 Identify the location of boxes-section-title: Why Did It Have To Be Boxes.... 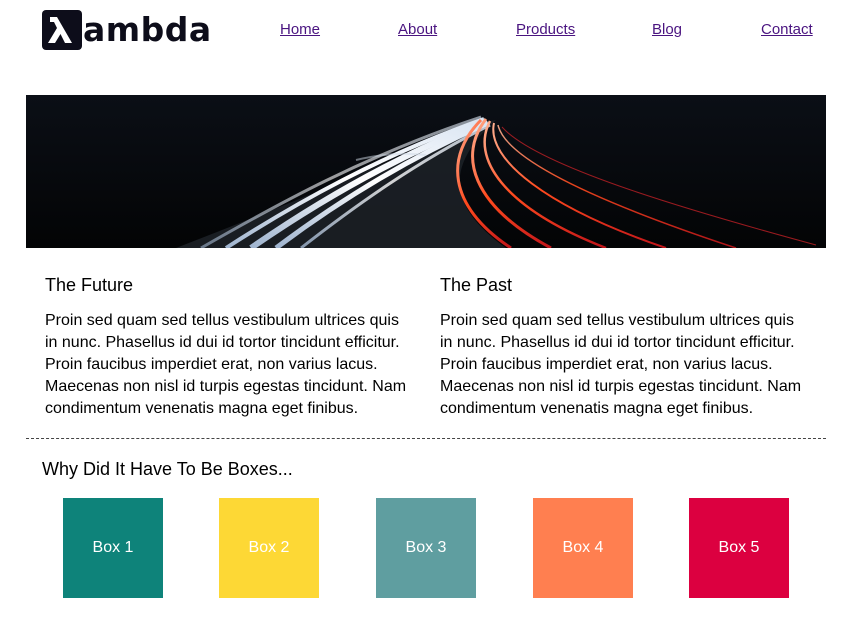
(167, 469).